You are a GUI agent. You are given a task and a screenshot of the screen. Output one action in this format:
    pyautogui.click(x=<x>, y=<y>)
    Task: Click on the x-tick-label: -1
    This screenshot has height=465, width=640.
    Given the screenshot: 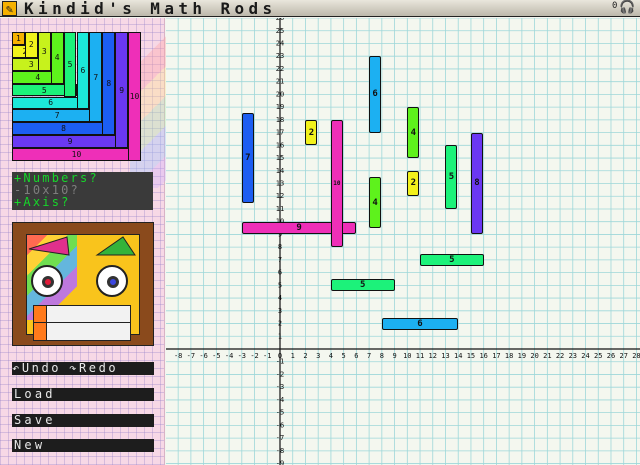 What is the action you would take?
    pyautogui.click(x=267, y=356)
    